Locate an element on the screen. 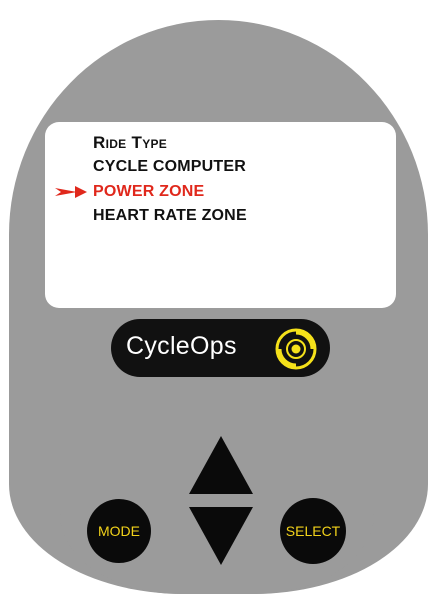 This screenshot has height=594, width=435. arrow-right-icon is located at coordinates (71, 192).